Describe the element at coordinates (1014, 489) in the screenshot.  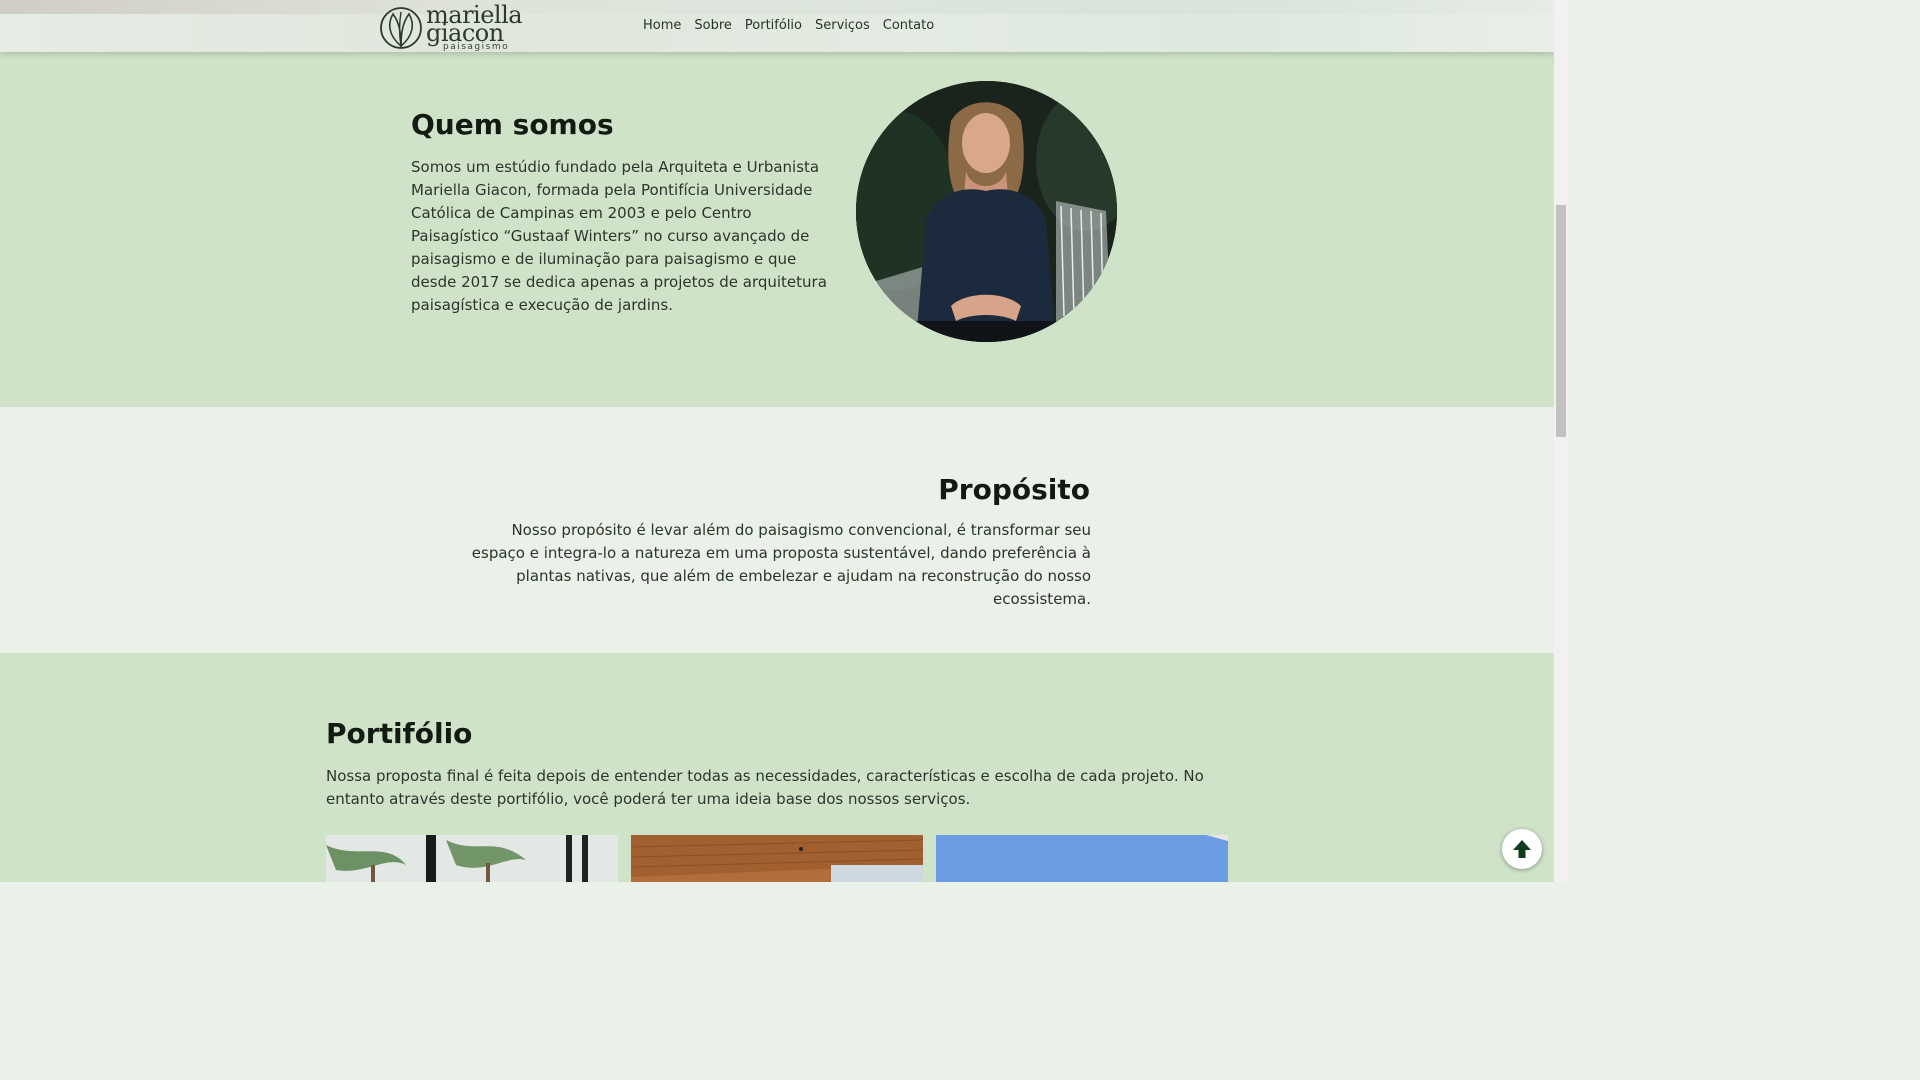
I see `proposito-heading: Propósito` at that location.